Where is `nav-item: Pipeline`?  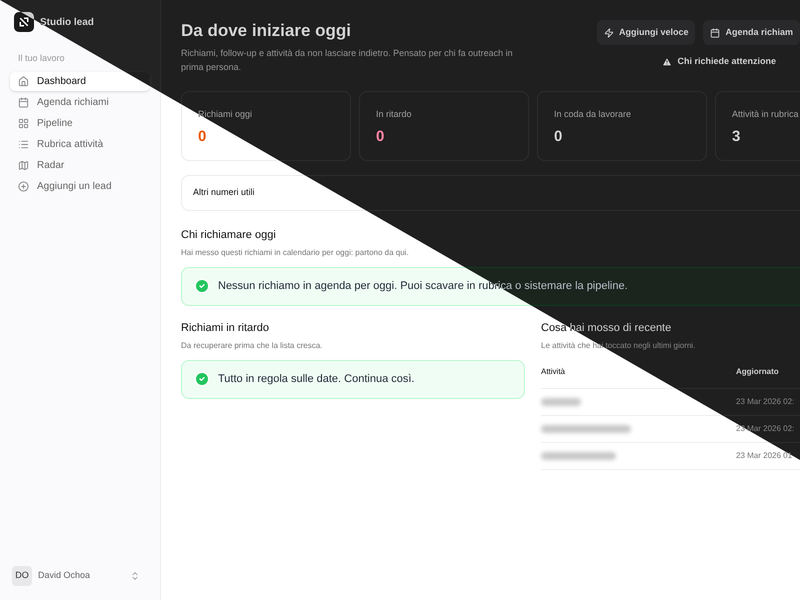
nav-item: Pipeline is located at coordinates (80, 123).